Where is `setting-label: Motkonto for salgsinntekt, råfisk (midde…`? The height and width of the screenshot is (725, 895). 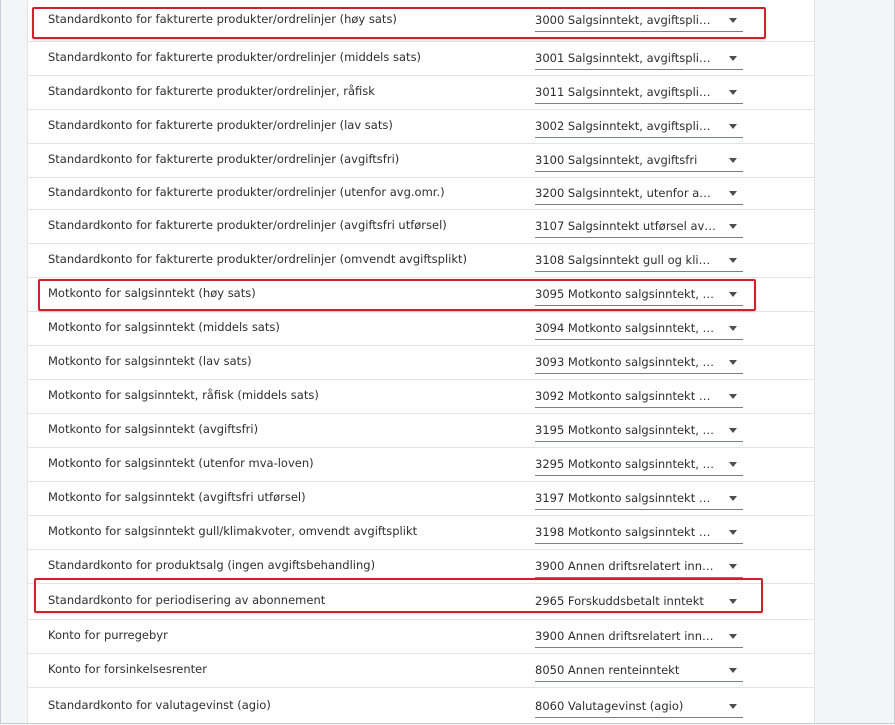 setting-label: Motkonto for salgsinntekt, råfisk (midde… is located at coordinates (183, 395).